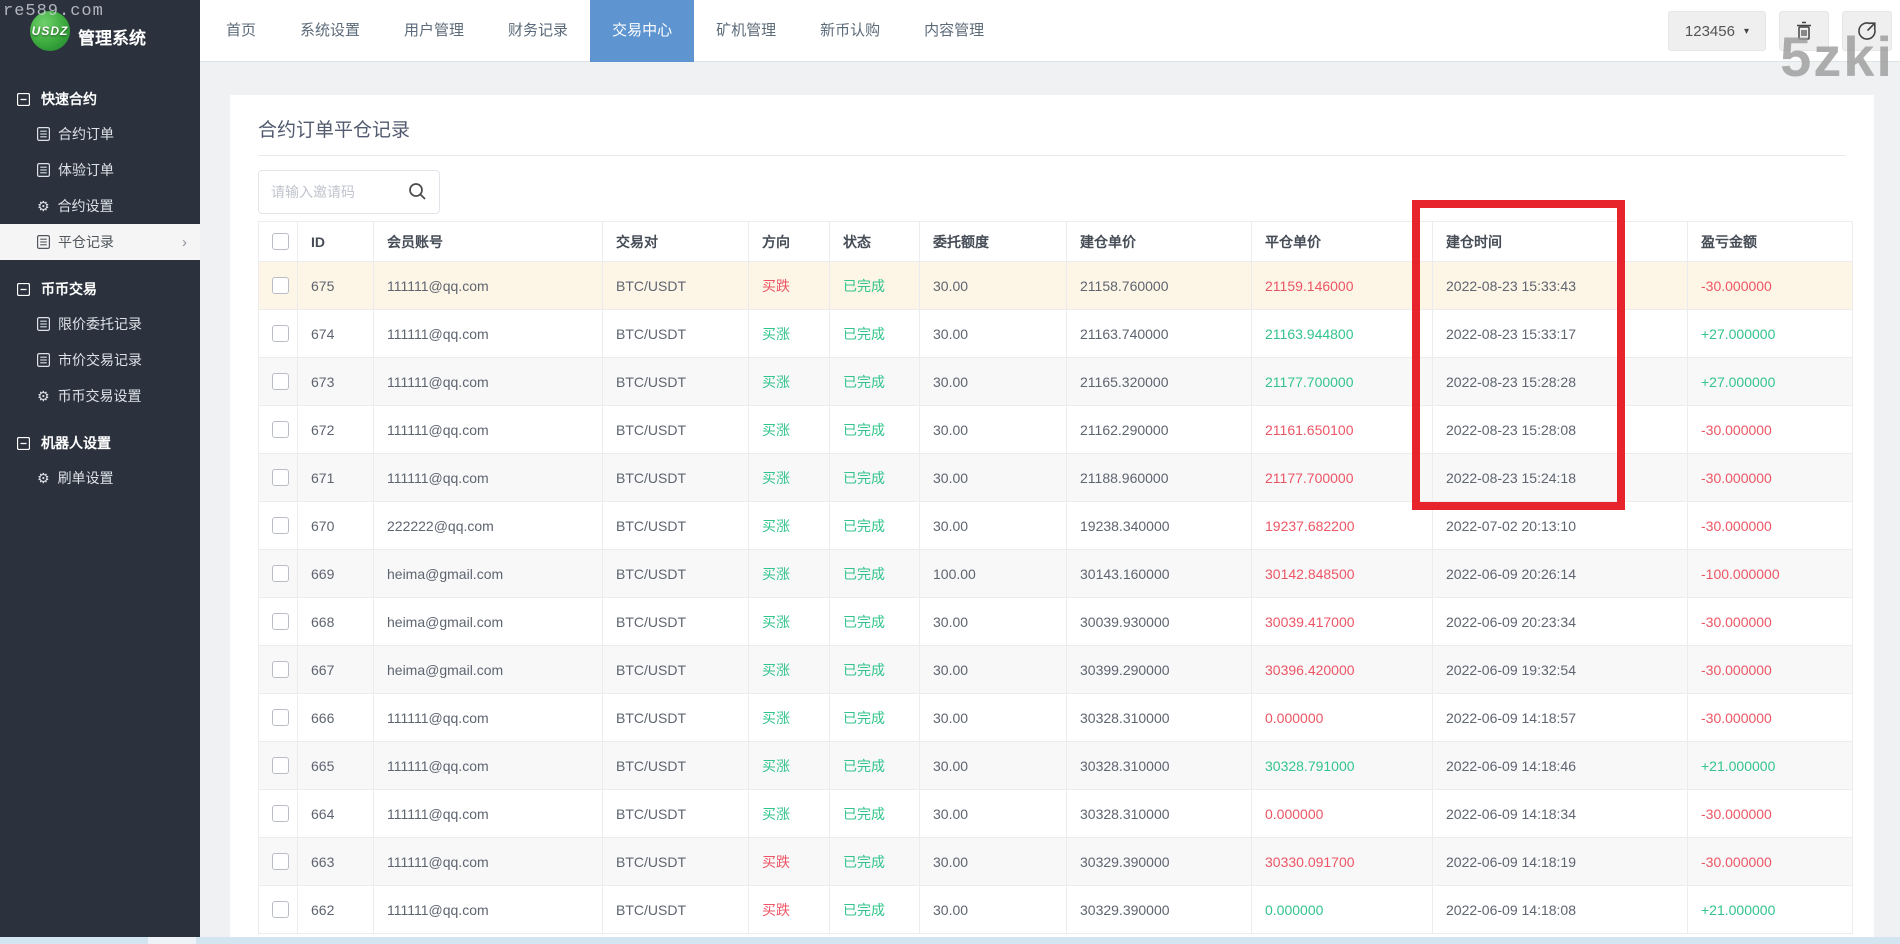 The width and height of the screenshot is (1900, 944). Describe the element at coordinates (85, 206) in the screenshot. I see `sidebar-item-label: 合约设置` at that location.